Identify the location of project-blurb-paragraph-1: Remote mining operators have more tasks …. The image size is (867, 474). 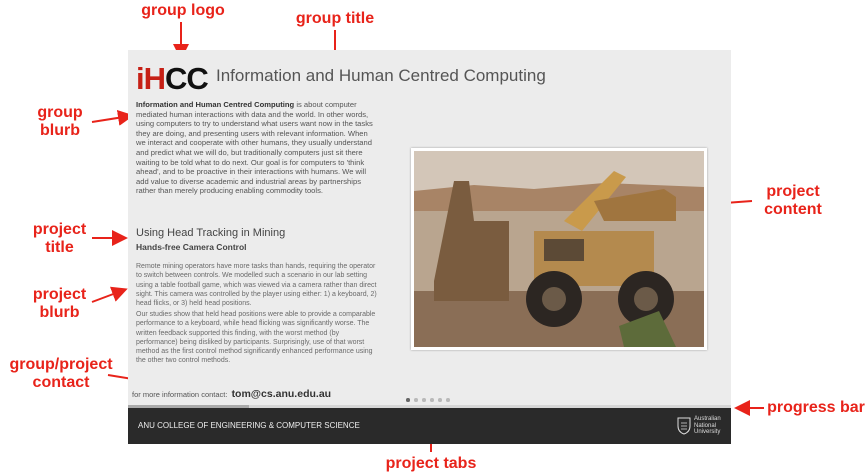
(256, 285).